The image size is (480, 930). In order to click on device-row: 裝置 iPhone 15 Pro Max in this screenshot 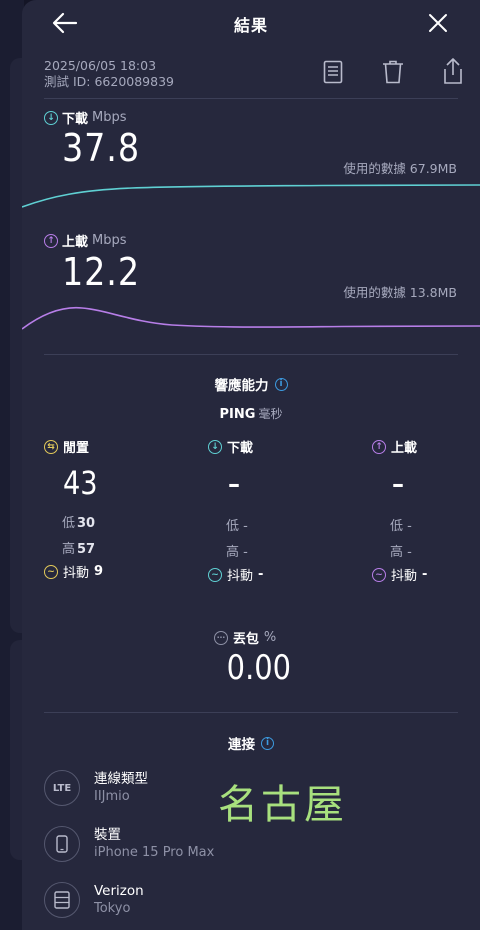, I will do `click(129, 844)`.